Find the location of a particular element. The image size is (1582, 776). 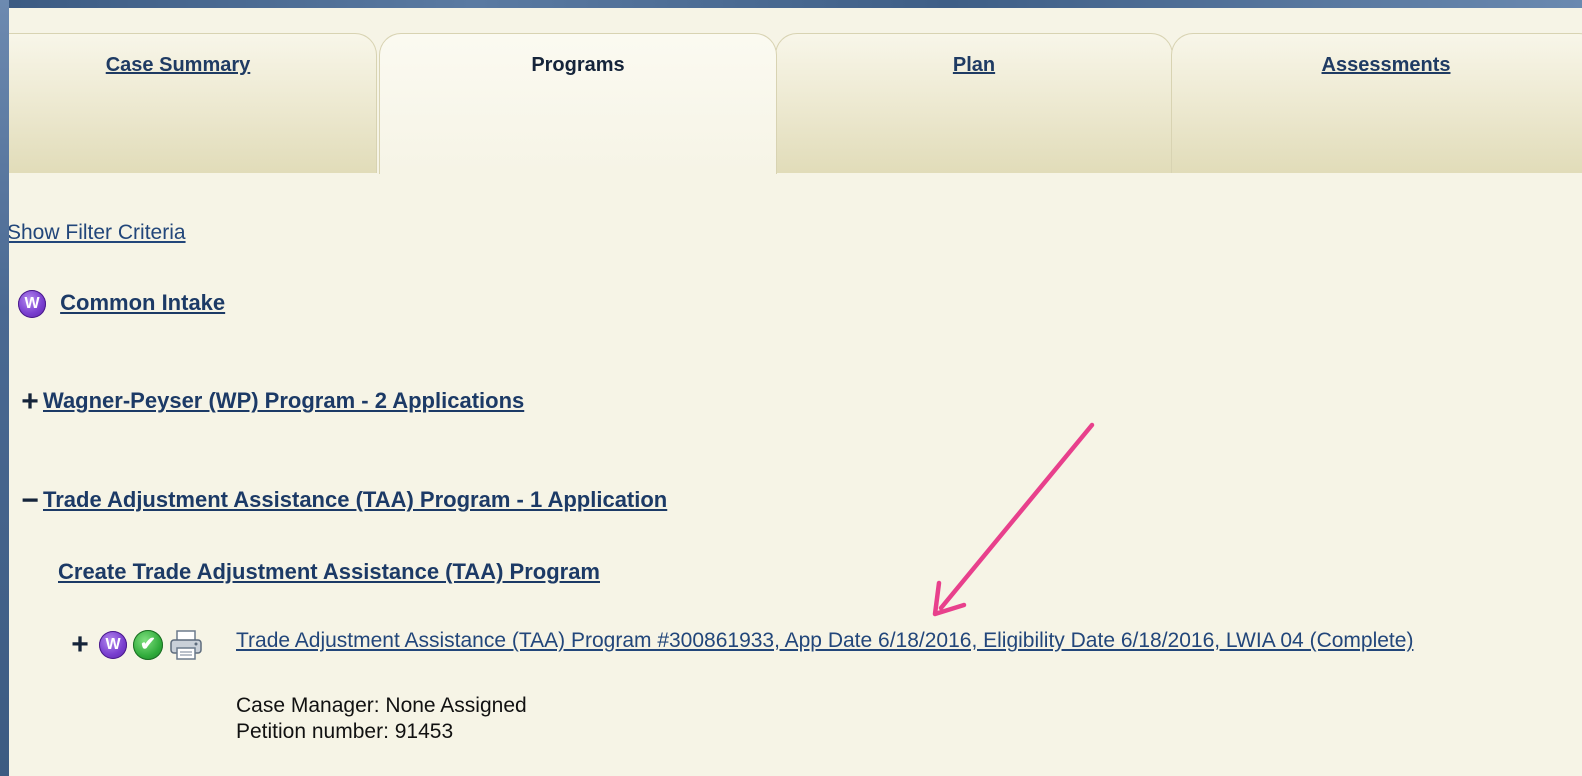

tab-programs: Programs is located at coordinates (578, 103).